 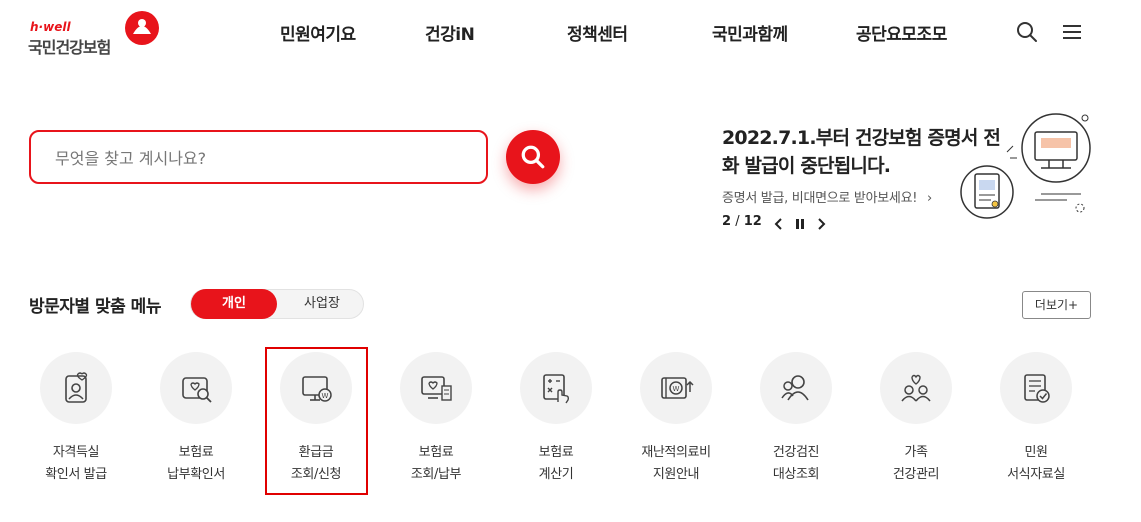 What do you see at coordinates (820, 198) in the screenshot?
I see `notice-subtitle: 증명서 발급, 비대면으로 받아보세요!` at bounding box center [820, 198].